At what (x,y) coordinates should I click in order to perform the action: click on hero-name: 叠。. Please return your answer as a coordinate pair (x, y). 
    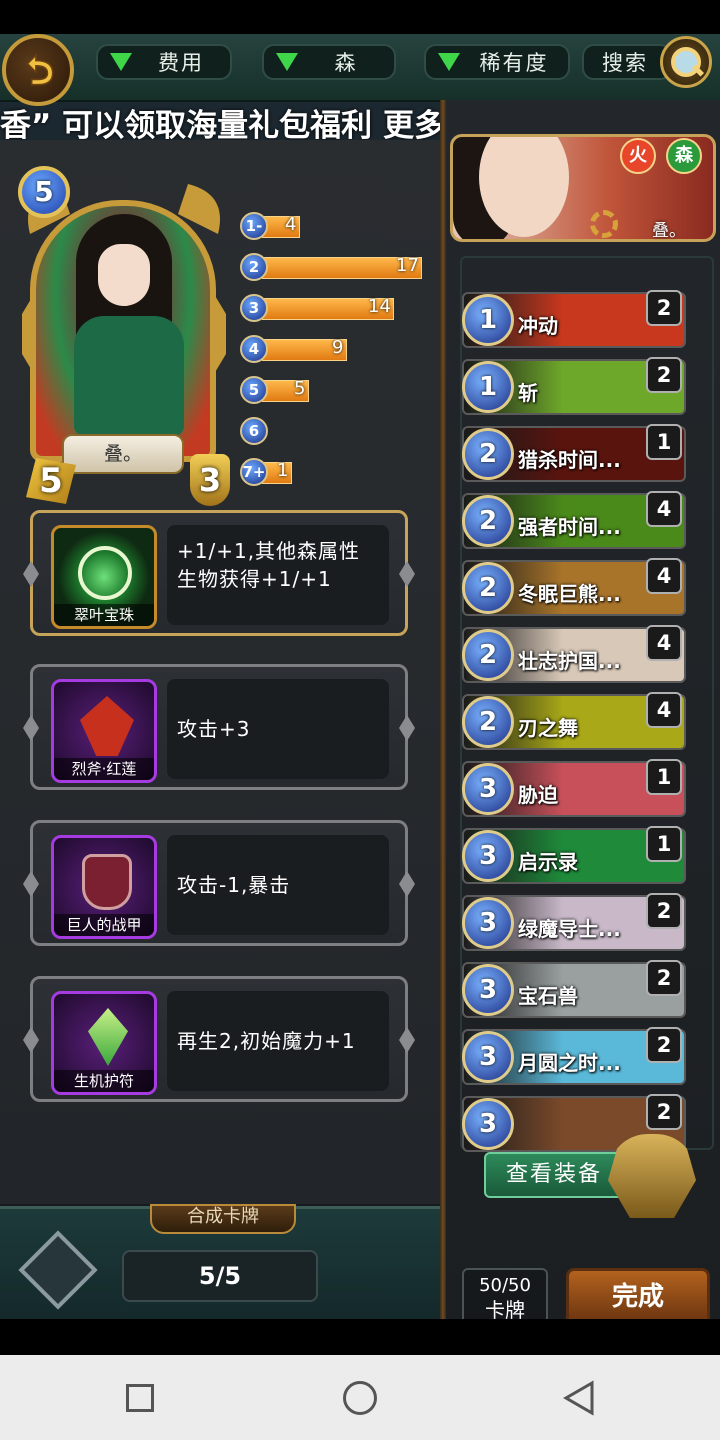
    Looking at the image, I should click on (123, 454).